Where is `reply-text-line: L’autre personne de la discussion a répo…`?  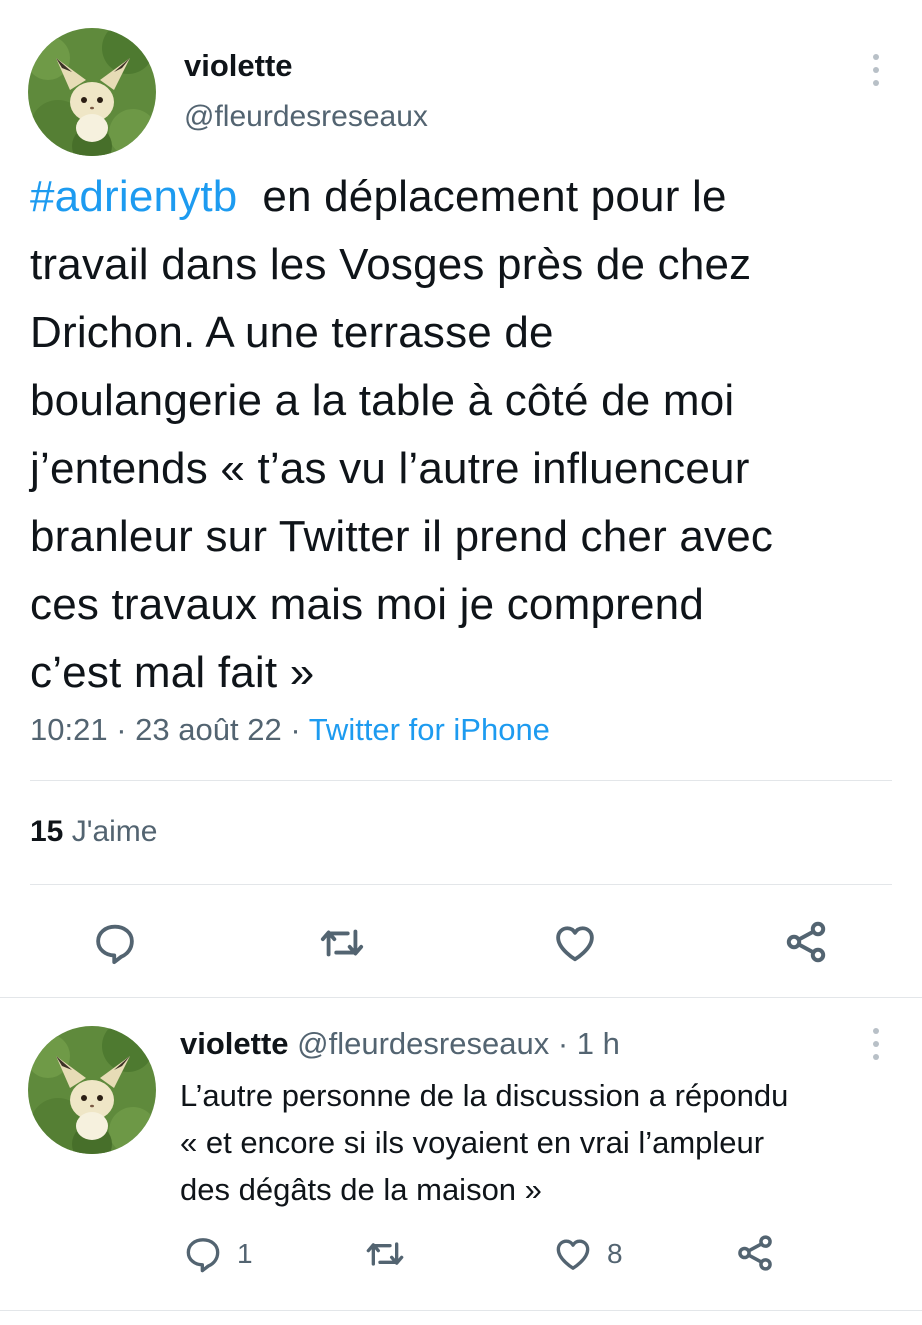
reply-text-line: L’autre personne de la discussion a répo… is located at coordinates (484, 1095).